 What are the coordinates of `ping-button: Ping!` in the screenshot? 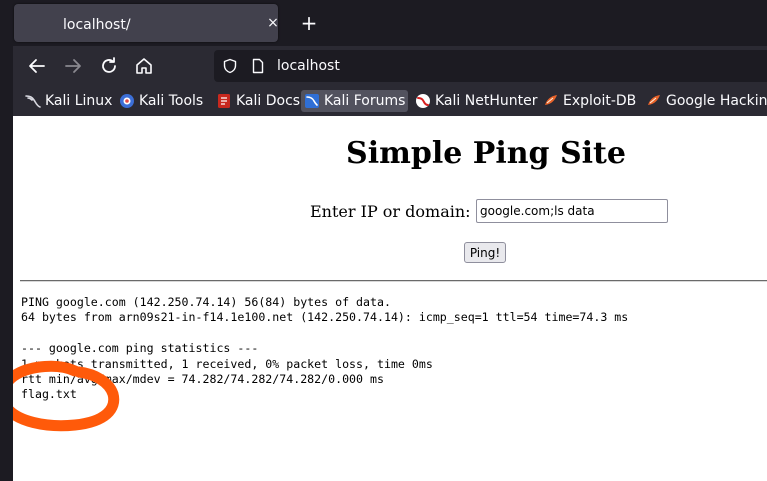 It's located at (485, 252).